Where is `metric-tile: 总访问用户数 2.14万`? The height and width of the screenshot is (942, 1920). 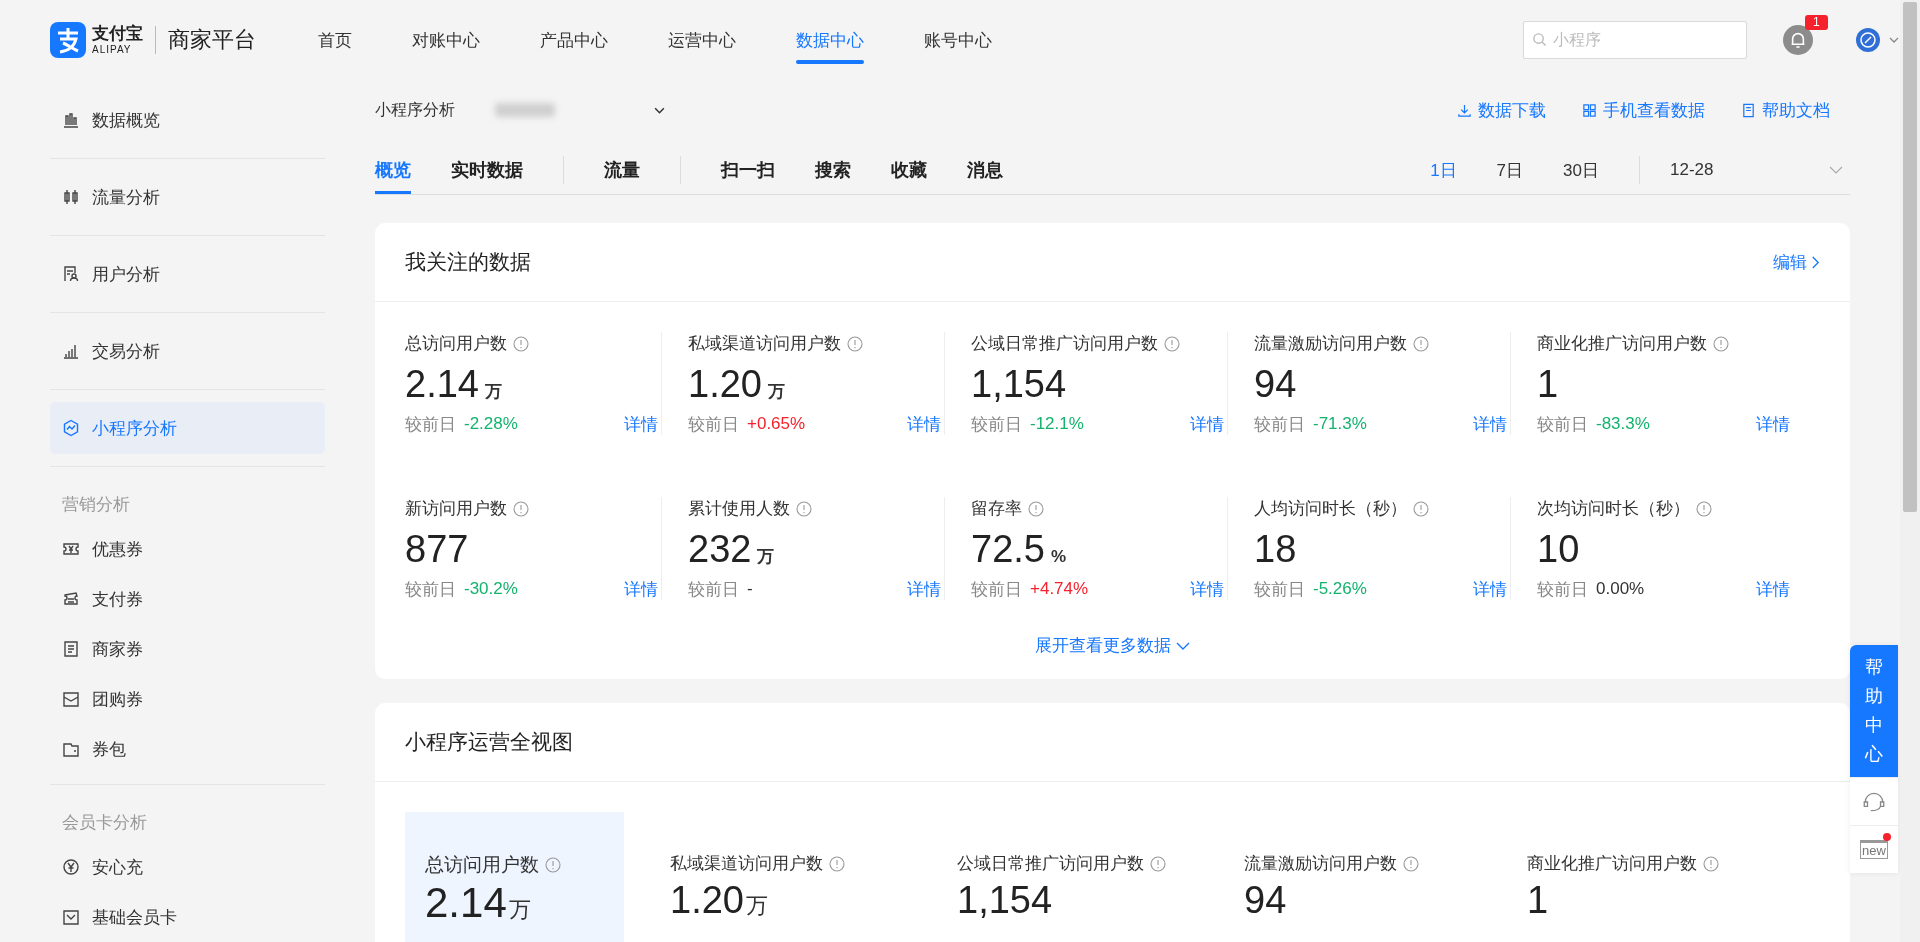 metric-tile: 总访问用户数 2.14万 is located at coordinates (514, 877).